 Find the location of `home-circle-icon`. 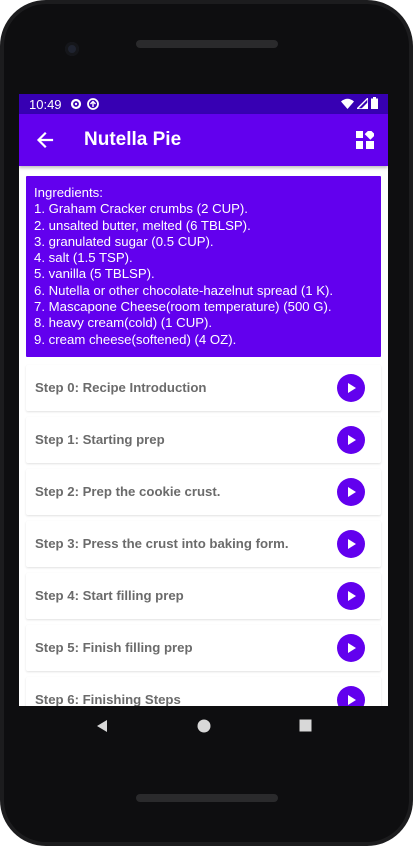

home-circle-icon is located at coordinates (204, 728).